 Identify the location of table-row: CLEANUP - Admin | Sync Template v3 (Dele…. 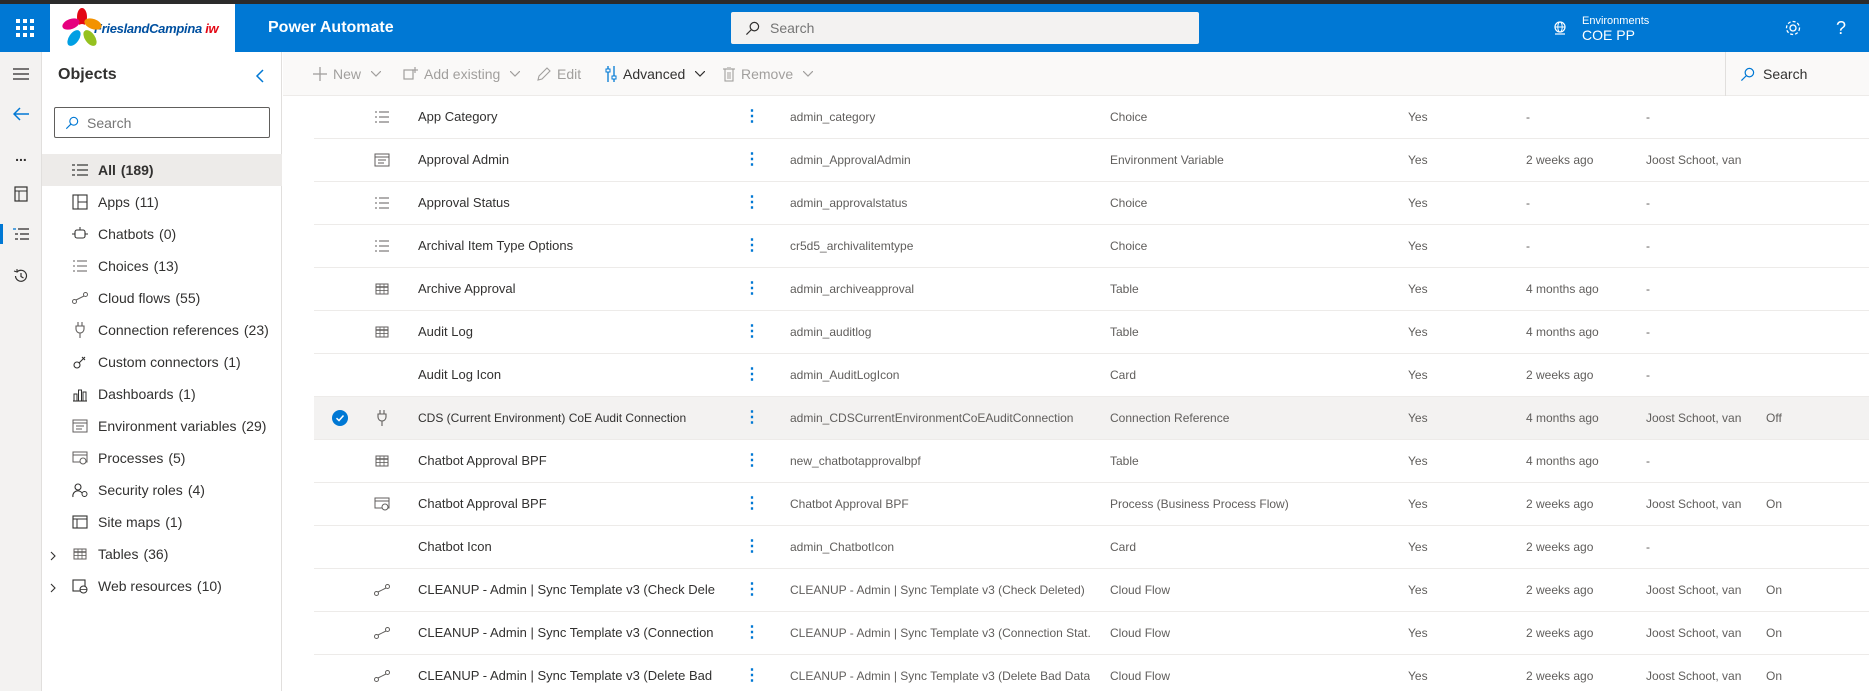
(1091, 673).